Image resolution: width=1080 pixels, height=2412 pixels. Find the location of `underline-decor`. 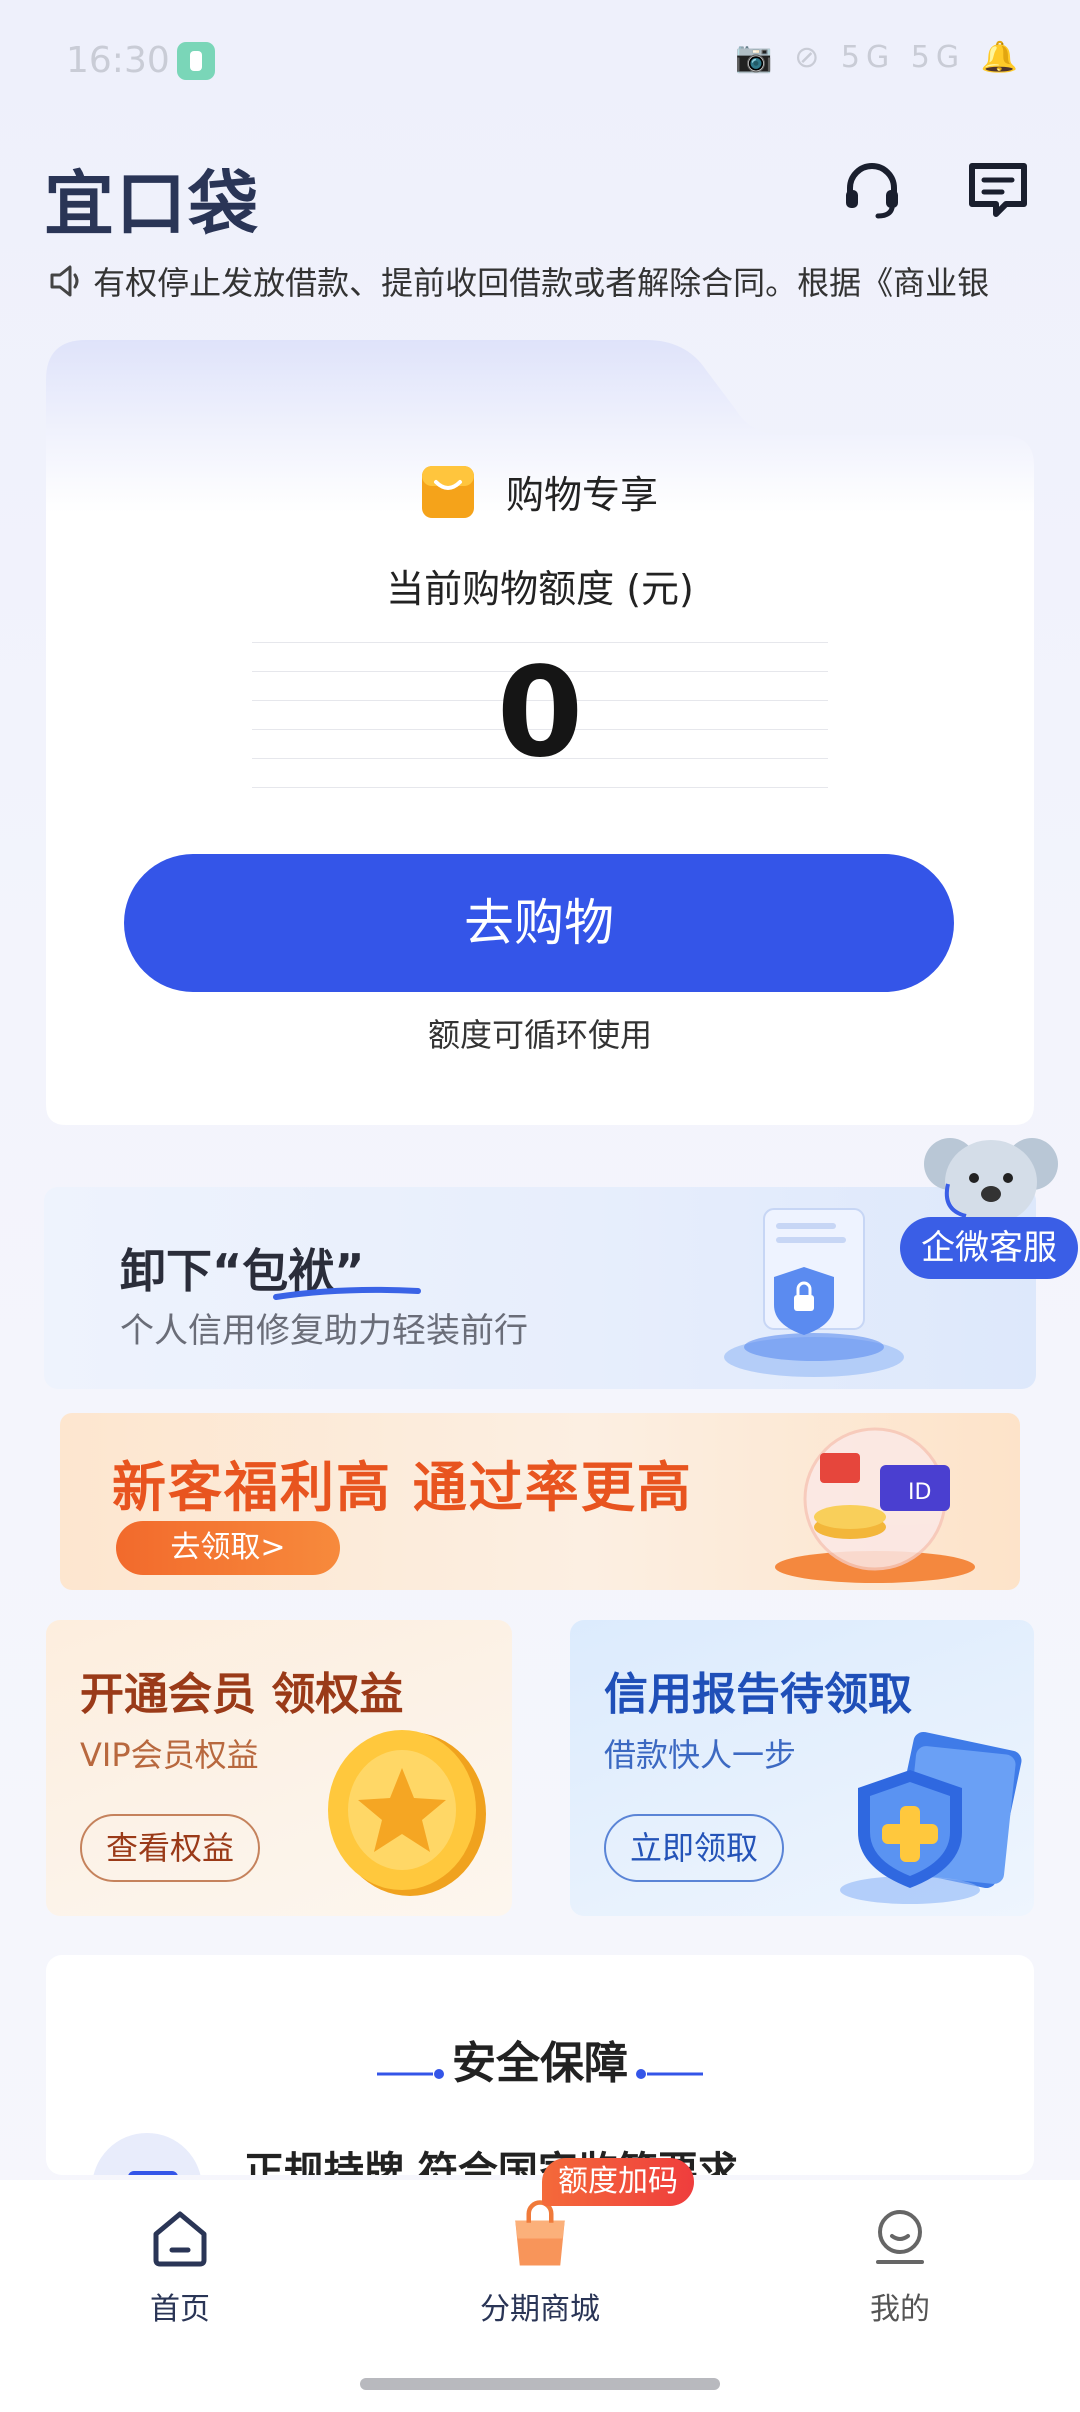

underline-decor is located at coordinates (347, 1293).